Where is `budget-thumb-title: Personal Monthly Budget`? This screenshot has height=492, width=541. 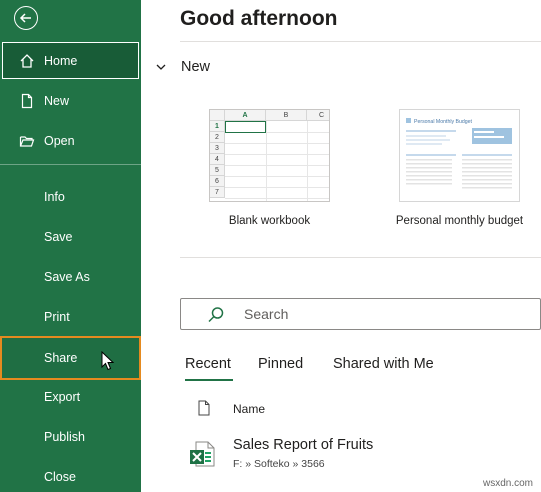
budget-thumb-title: Personal Monthly Budget is located at coordinates (443, 122).